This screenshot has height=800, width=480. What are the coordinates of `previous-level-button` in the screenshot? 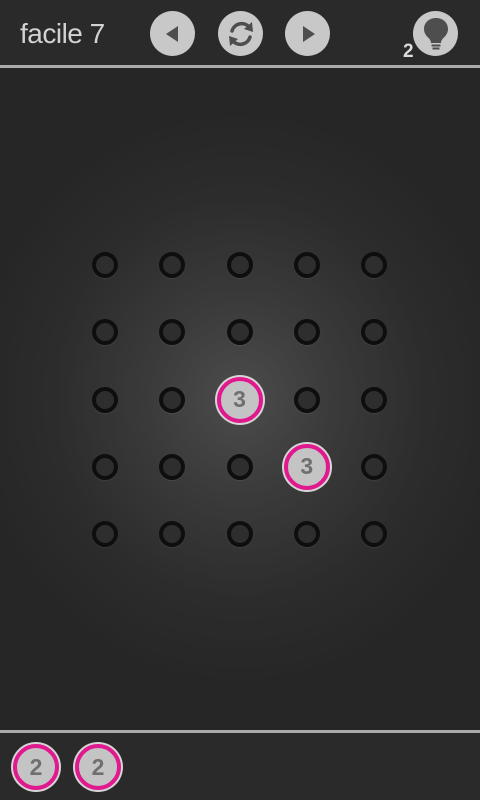 It's located at (172, 33).